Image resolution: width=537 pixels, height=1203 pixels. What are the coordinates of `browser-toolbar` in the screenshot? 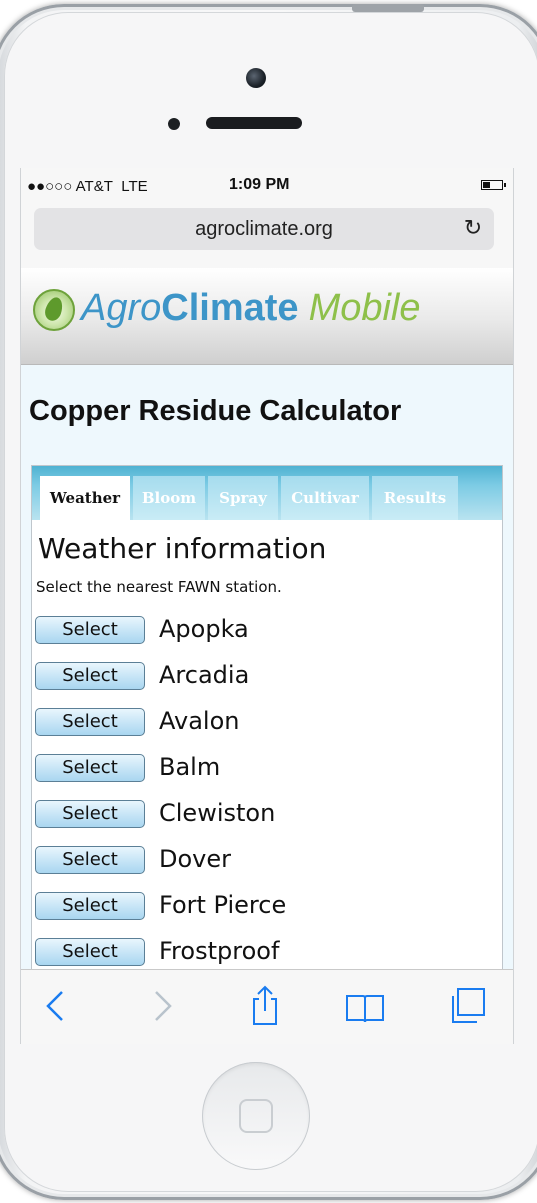 It's located at (267, 1006).